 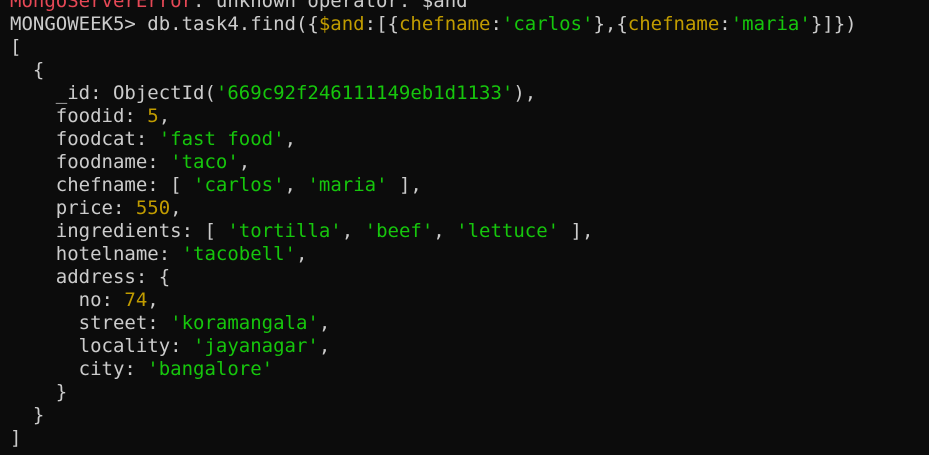 I want to click on terminal-text-segment: address: {, so click(x=90, y=277).